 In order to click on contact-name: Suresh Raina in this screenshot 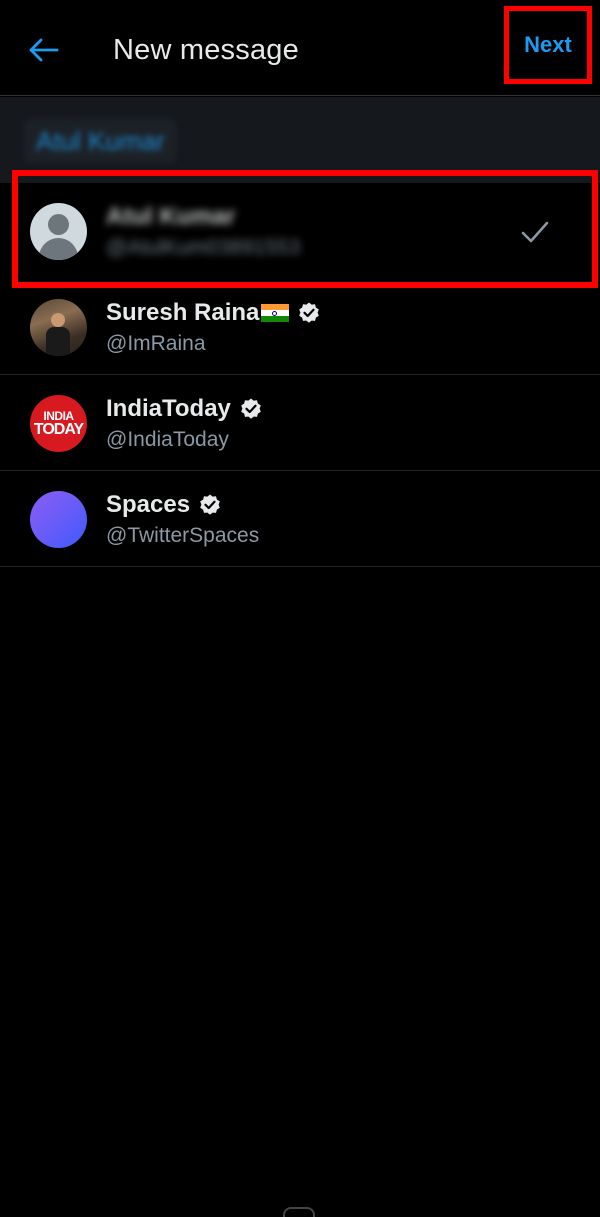, I will do `click(213, 313)`.